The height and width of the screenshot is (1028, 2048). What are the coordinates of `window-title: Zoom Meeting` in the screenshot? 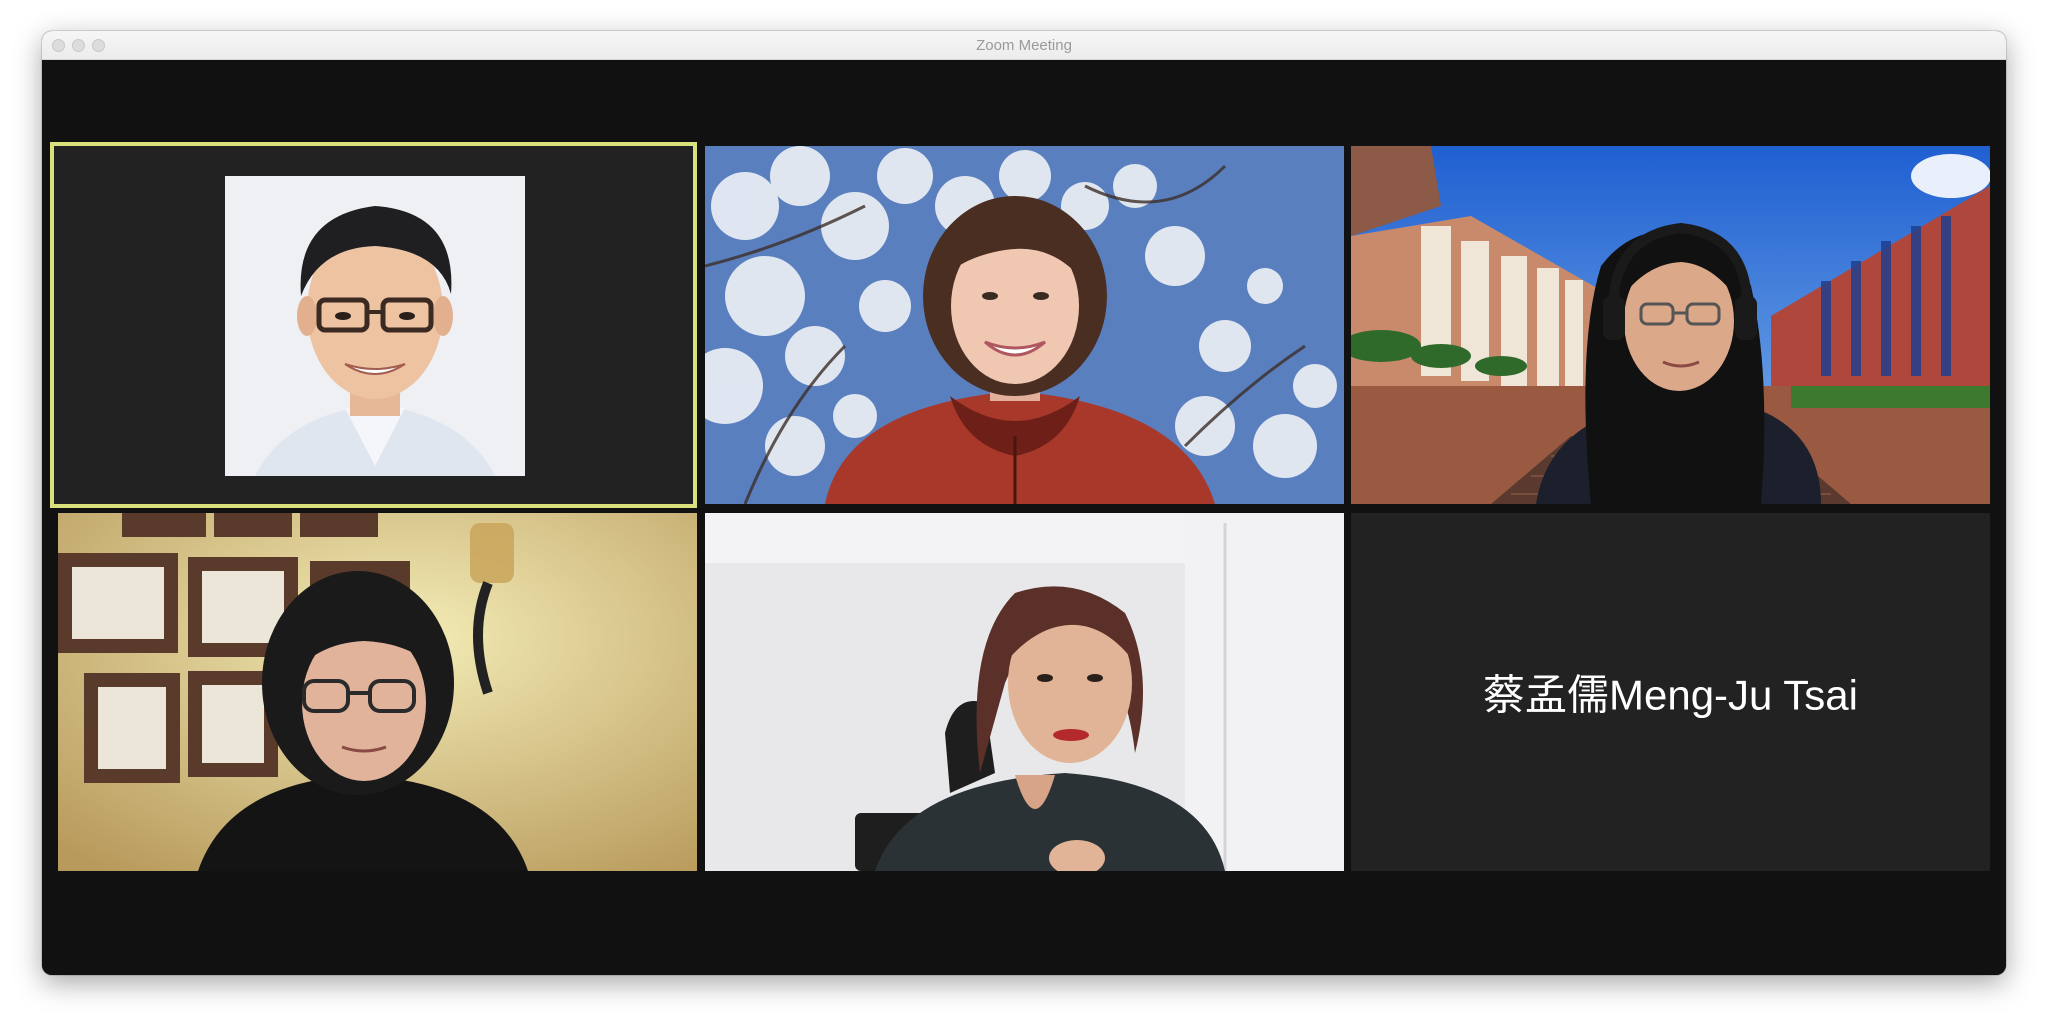 It's located at (1024, 45).